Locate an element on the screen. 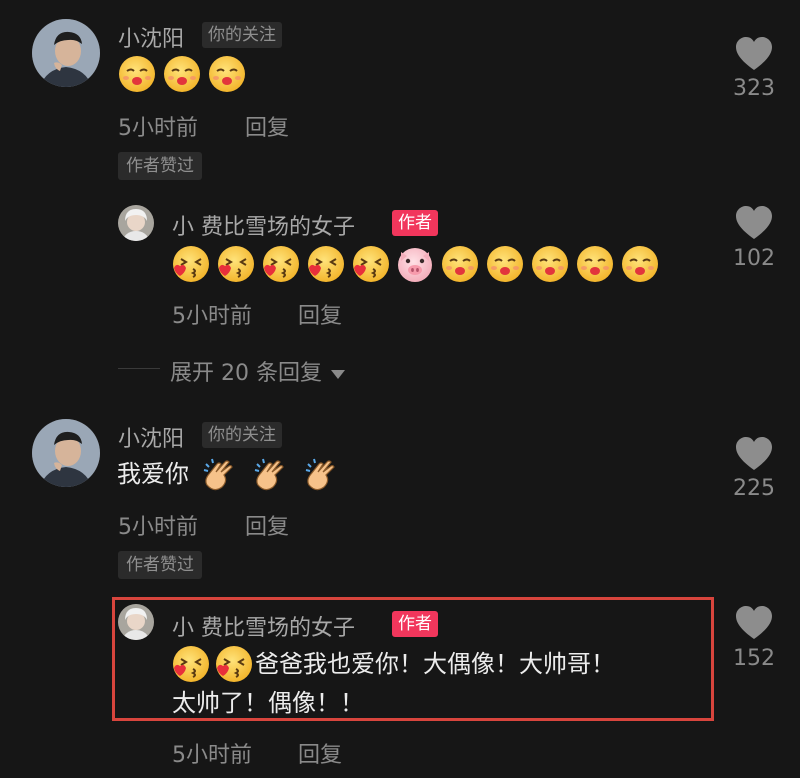 Image resolution: width=800 pixels, height=778 pixels. reply-text-line2: 太帅了！偶像！！ is located at coordinates (268, 703).